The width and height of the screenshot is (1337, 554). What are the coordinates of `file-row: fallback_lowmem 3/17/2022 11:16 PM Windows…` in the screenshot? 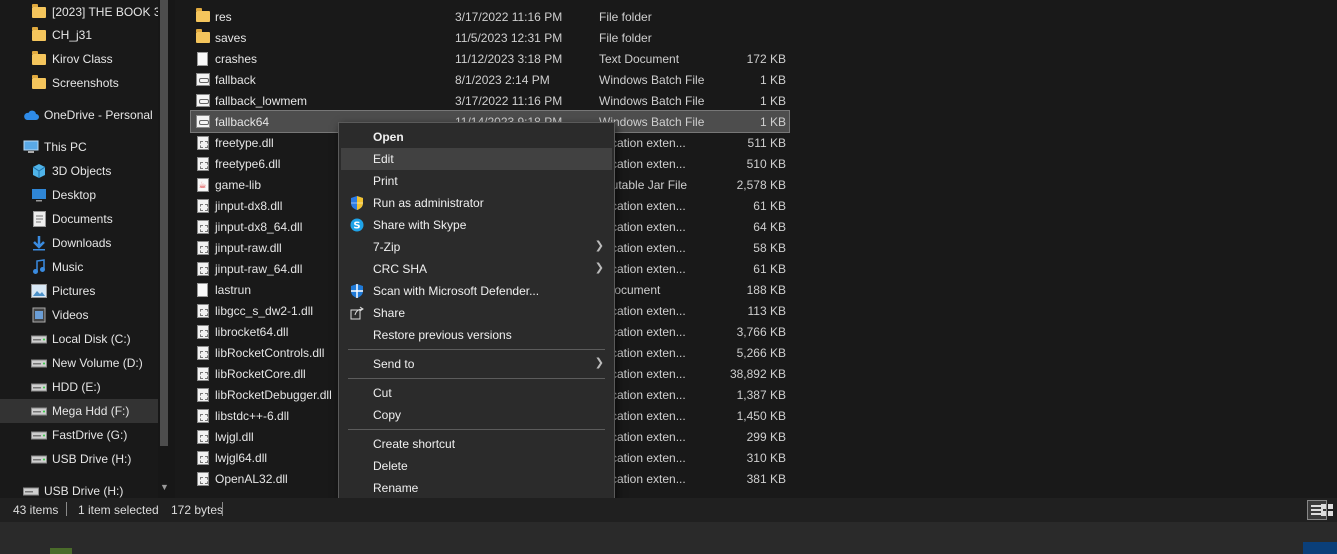 It's located at (490, 100).